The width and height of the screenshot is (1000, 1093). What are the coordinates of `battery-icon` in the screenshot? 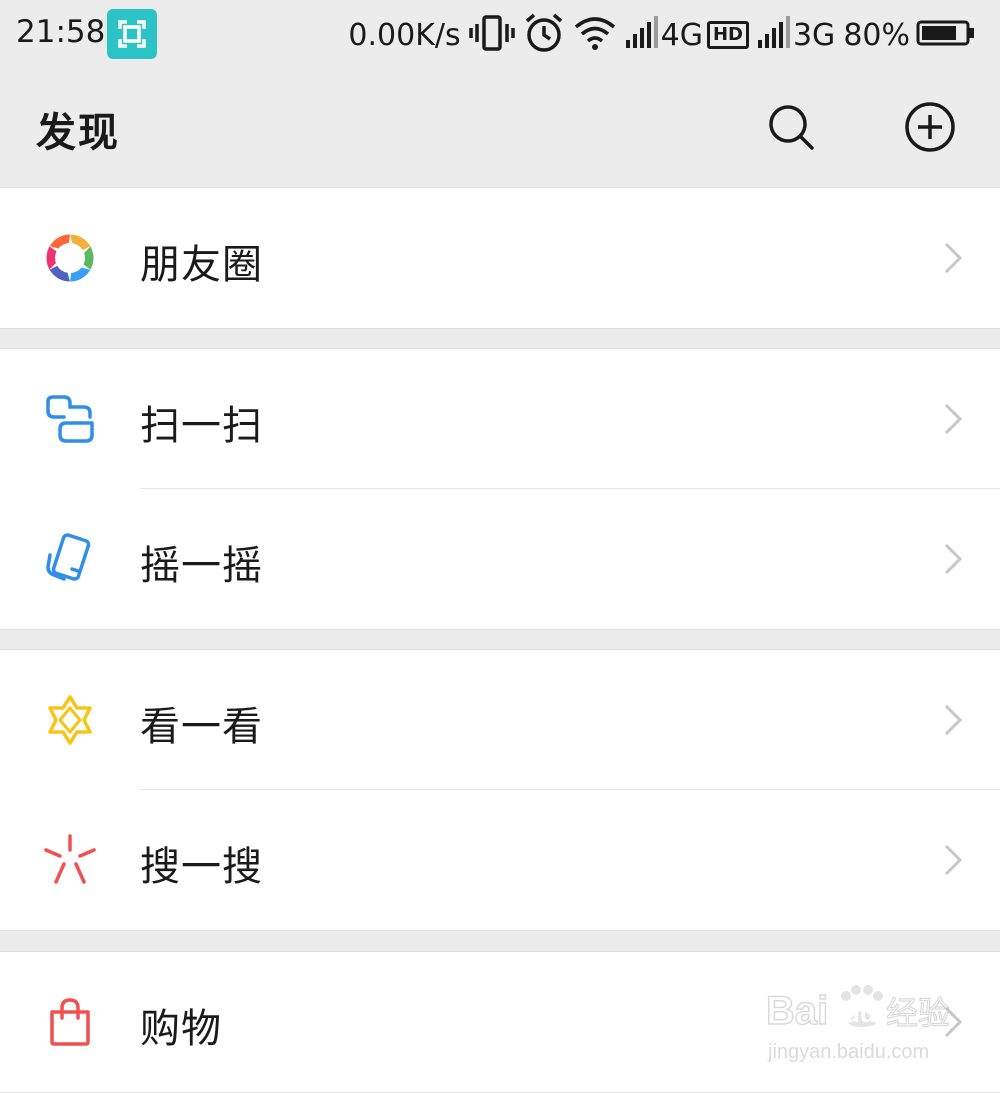 It's located at (946, 35).